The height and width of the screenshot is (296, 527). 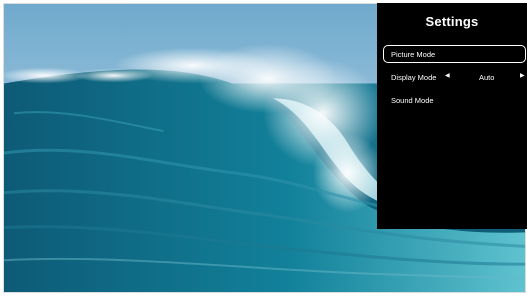 What do you see at coordinates (454, 54) in the screenshot?
I see `menu-item-picture-mode: Picture Mode` at bounding box center [454, 54].